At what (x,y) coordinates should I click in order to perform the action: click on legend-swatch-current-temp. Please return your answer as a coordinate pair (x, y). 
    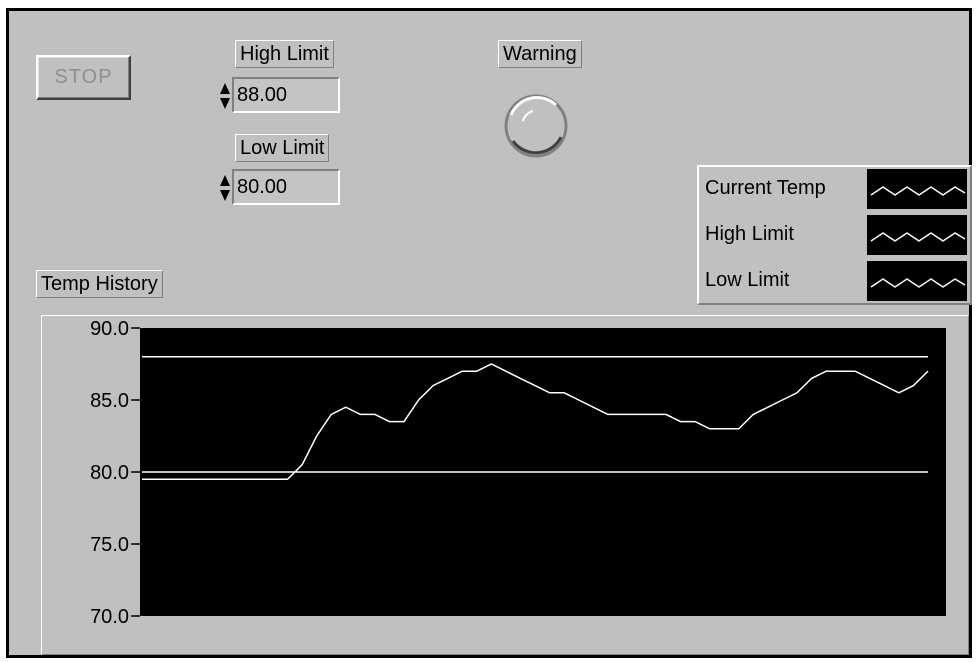
    Looking at the image, I should click on (917, 189).